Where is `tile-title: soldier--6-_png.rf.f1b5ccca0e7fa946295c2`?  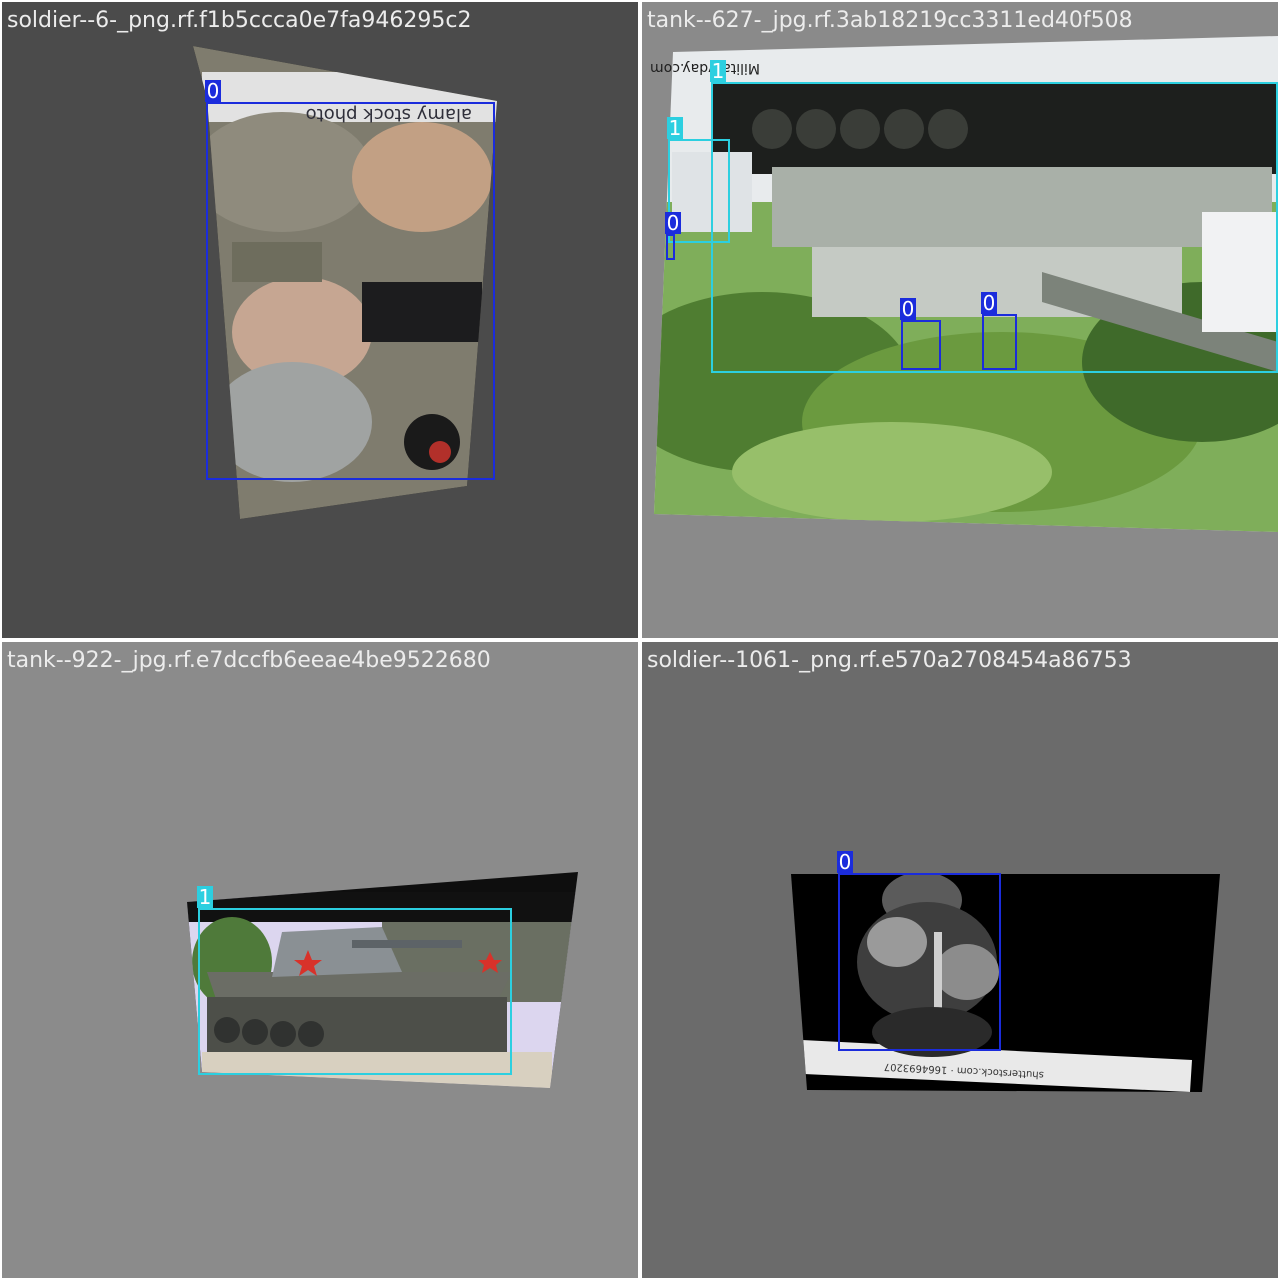 tile-title: soldier--6-_png.rf.f1b5ccca0e7fa946295c2 is located at coordinates (239, 20).